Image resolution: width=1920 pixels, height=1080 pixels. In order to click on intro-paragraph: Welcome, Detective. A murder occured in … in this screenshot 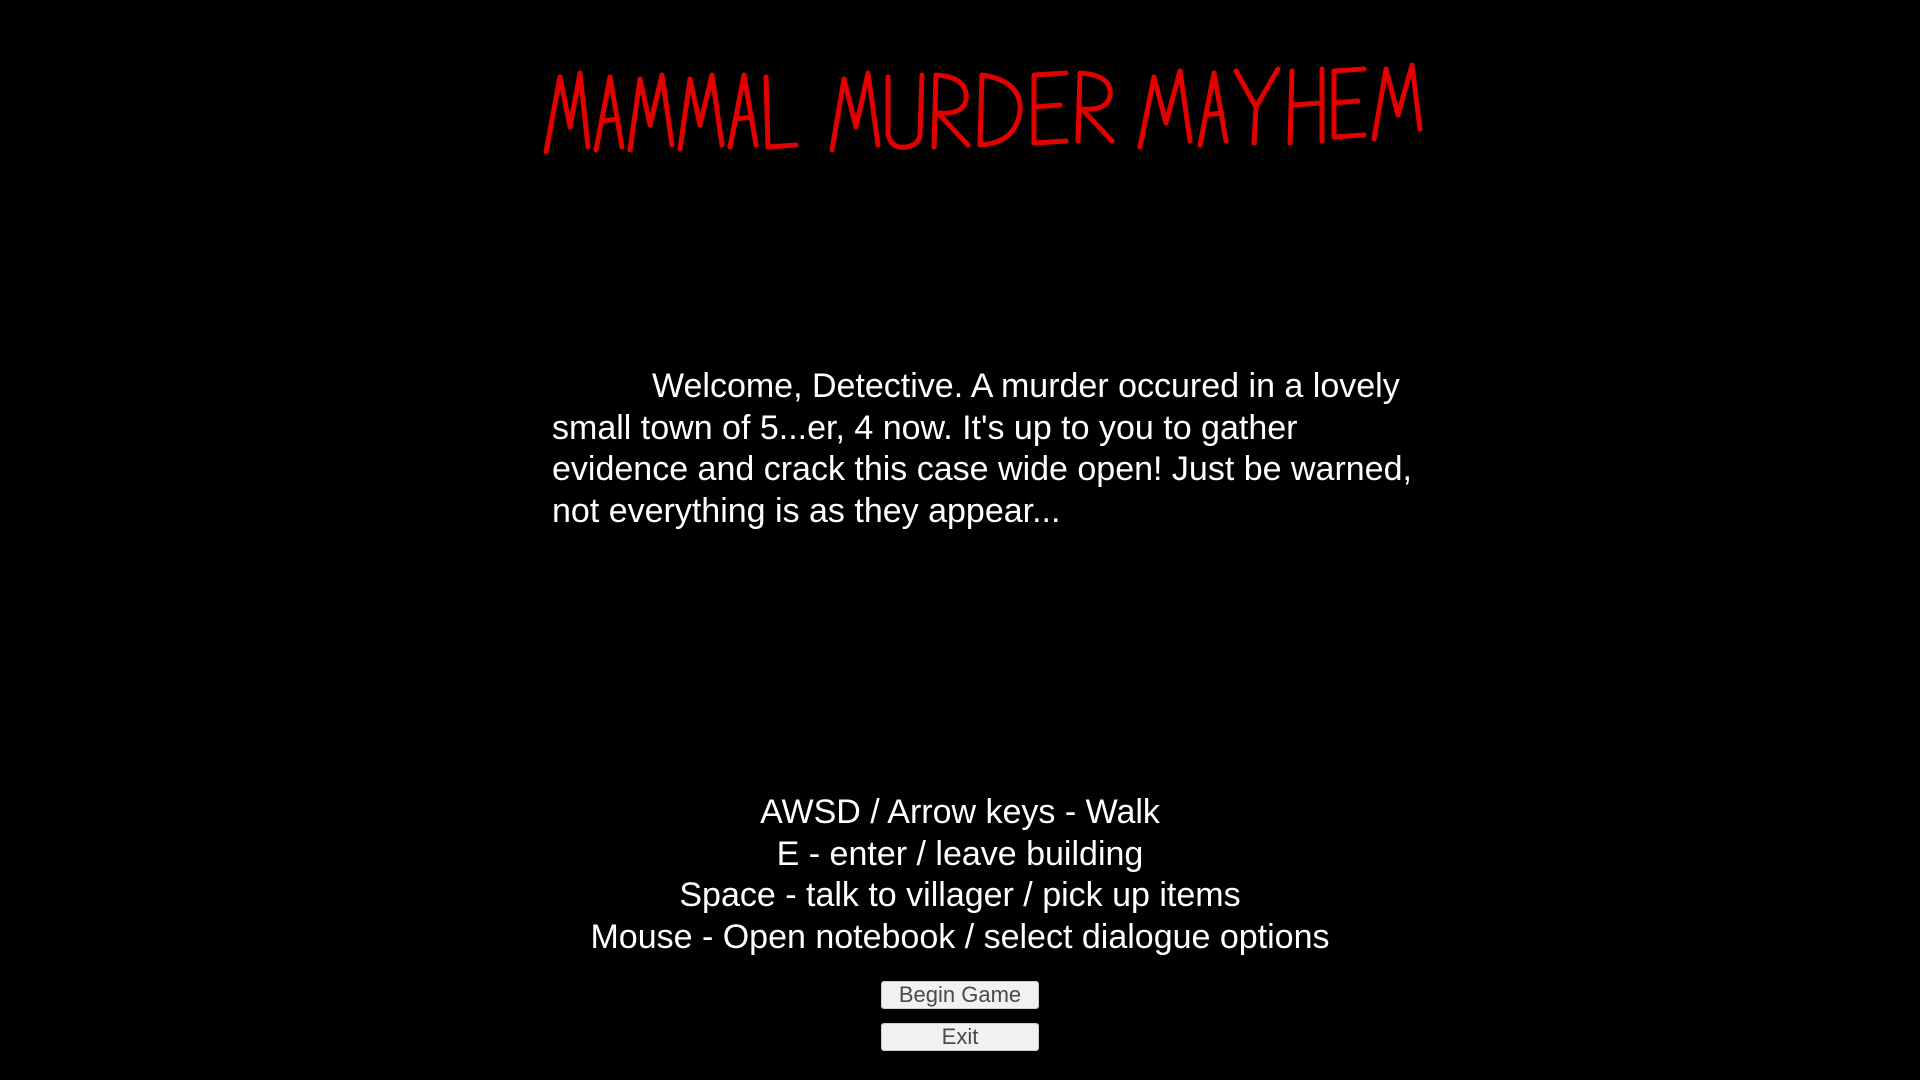, I will do `click(982, 448)`.